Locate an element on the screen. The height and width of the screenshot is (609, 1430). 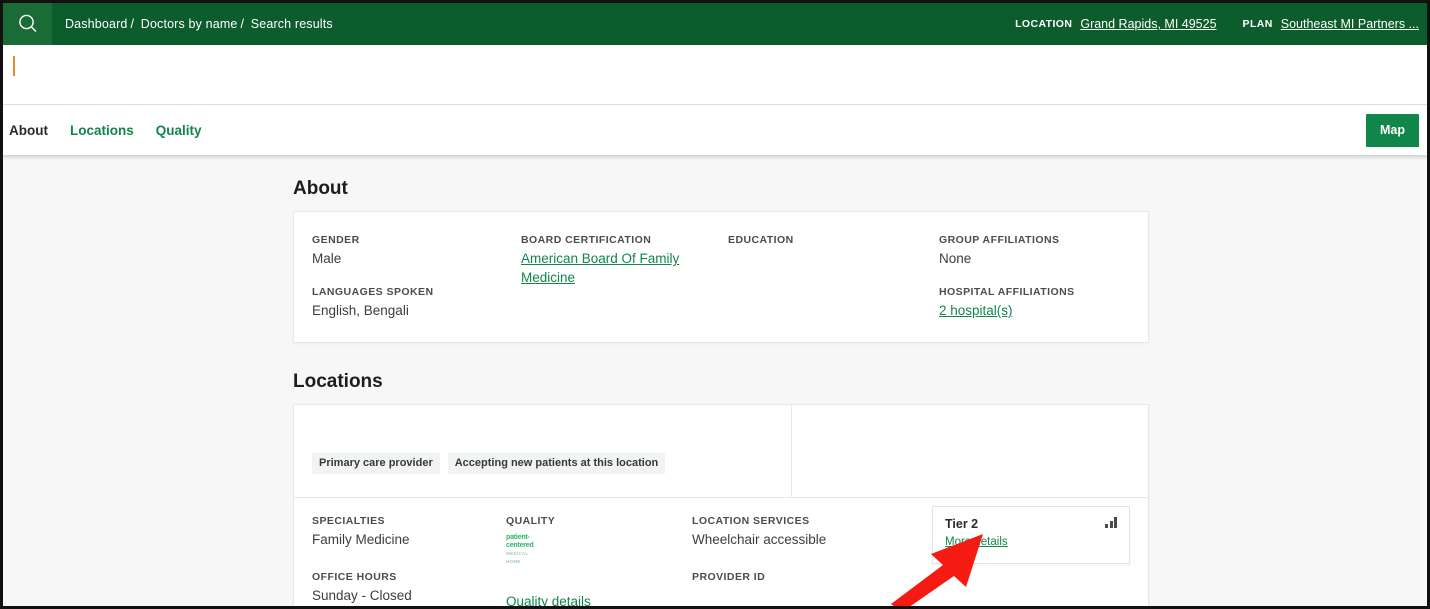
location-label: LOCATION is located at coordinates (1044, 24).